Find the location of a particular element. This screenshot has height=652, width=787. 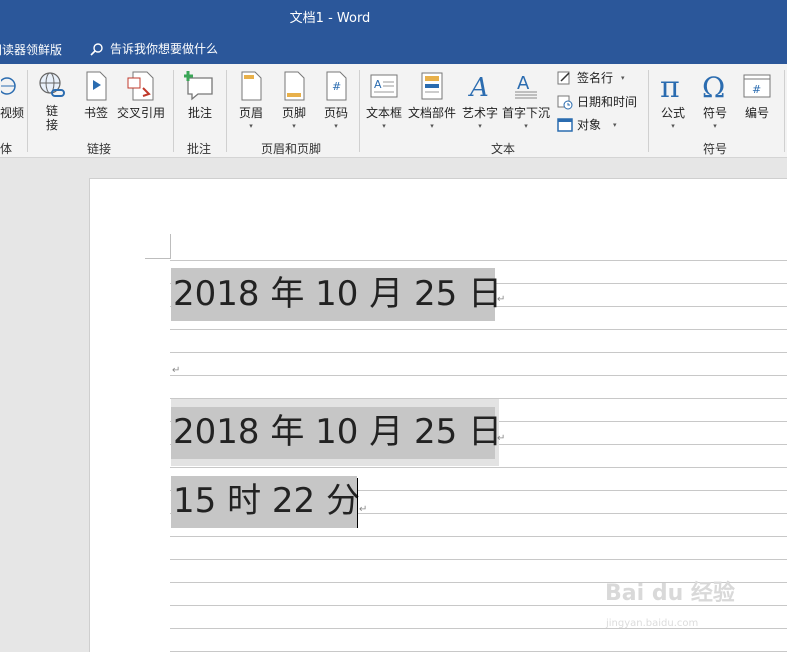

calendar-clock-icon is located at coordinates (565, 102).